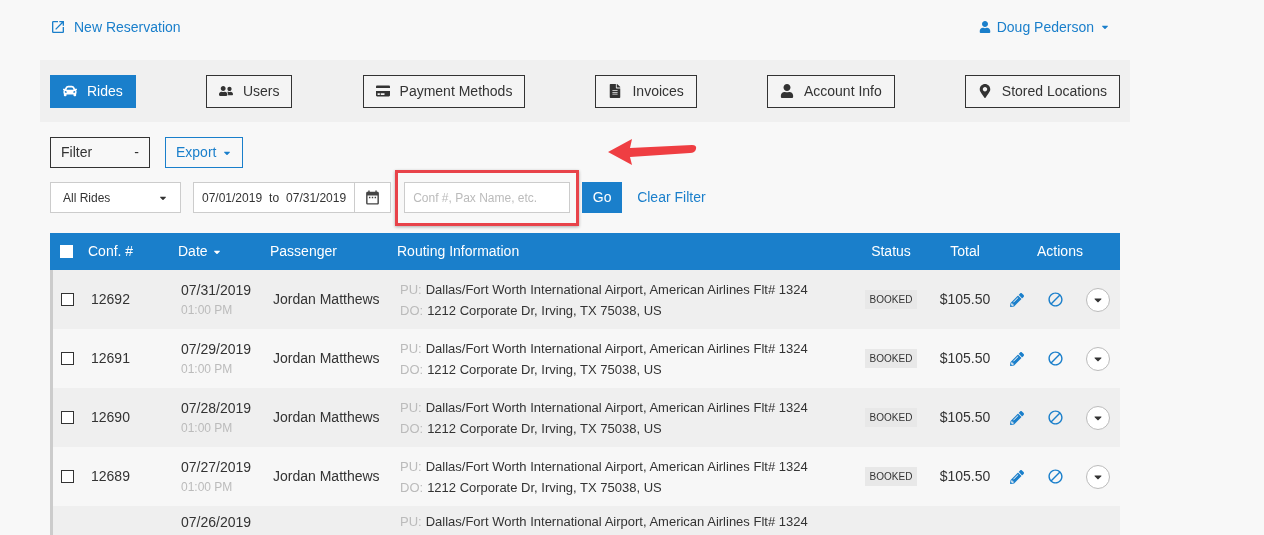  What do you see at coordinates (217, 349) in the screenshot?
I see `ride-date: 07/29/2019` at bounding box center [217, 349].